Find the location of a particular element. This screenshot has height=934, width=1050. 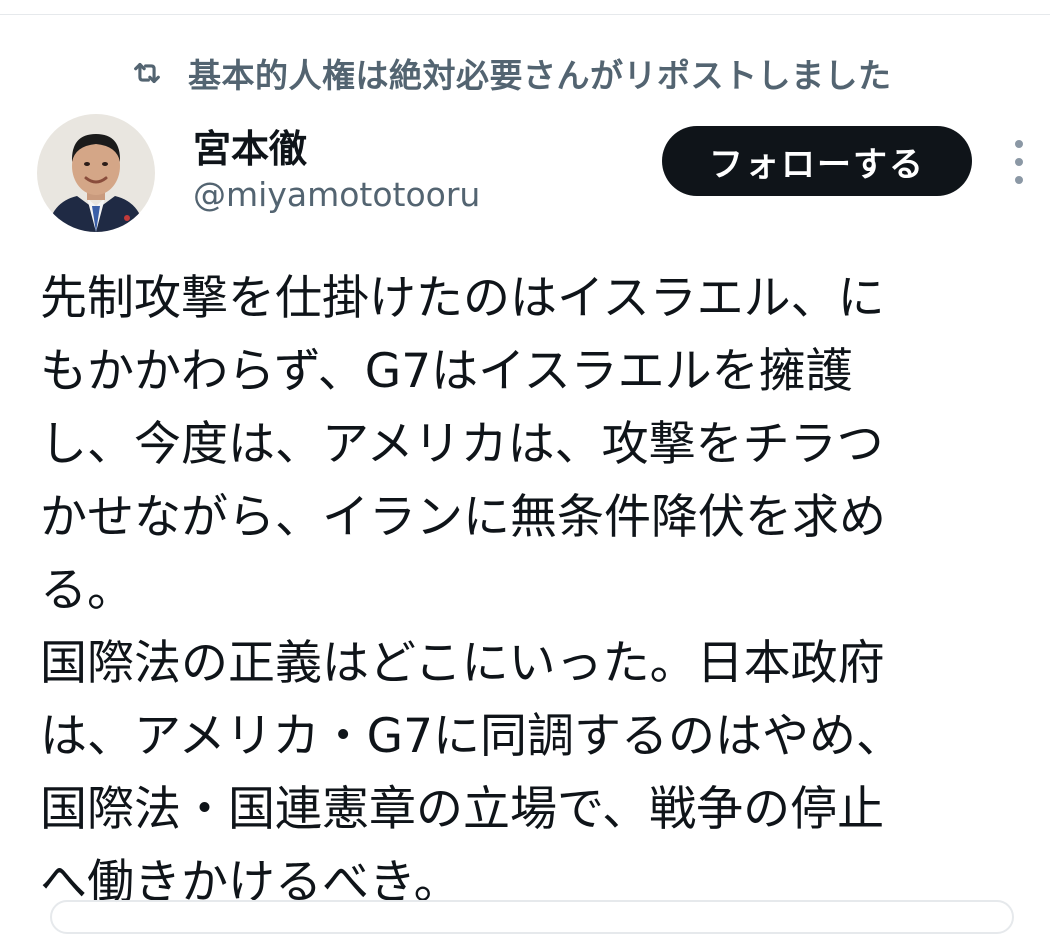

tweet-line: 先制攻撃を仕掛けたのはイスラエル、に is located at coordinates (462, 298).